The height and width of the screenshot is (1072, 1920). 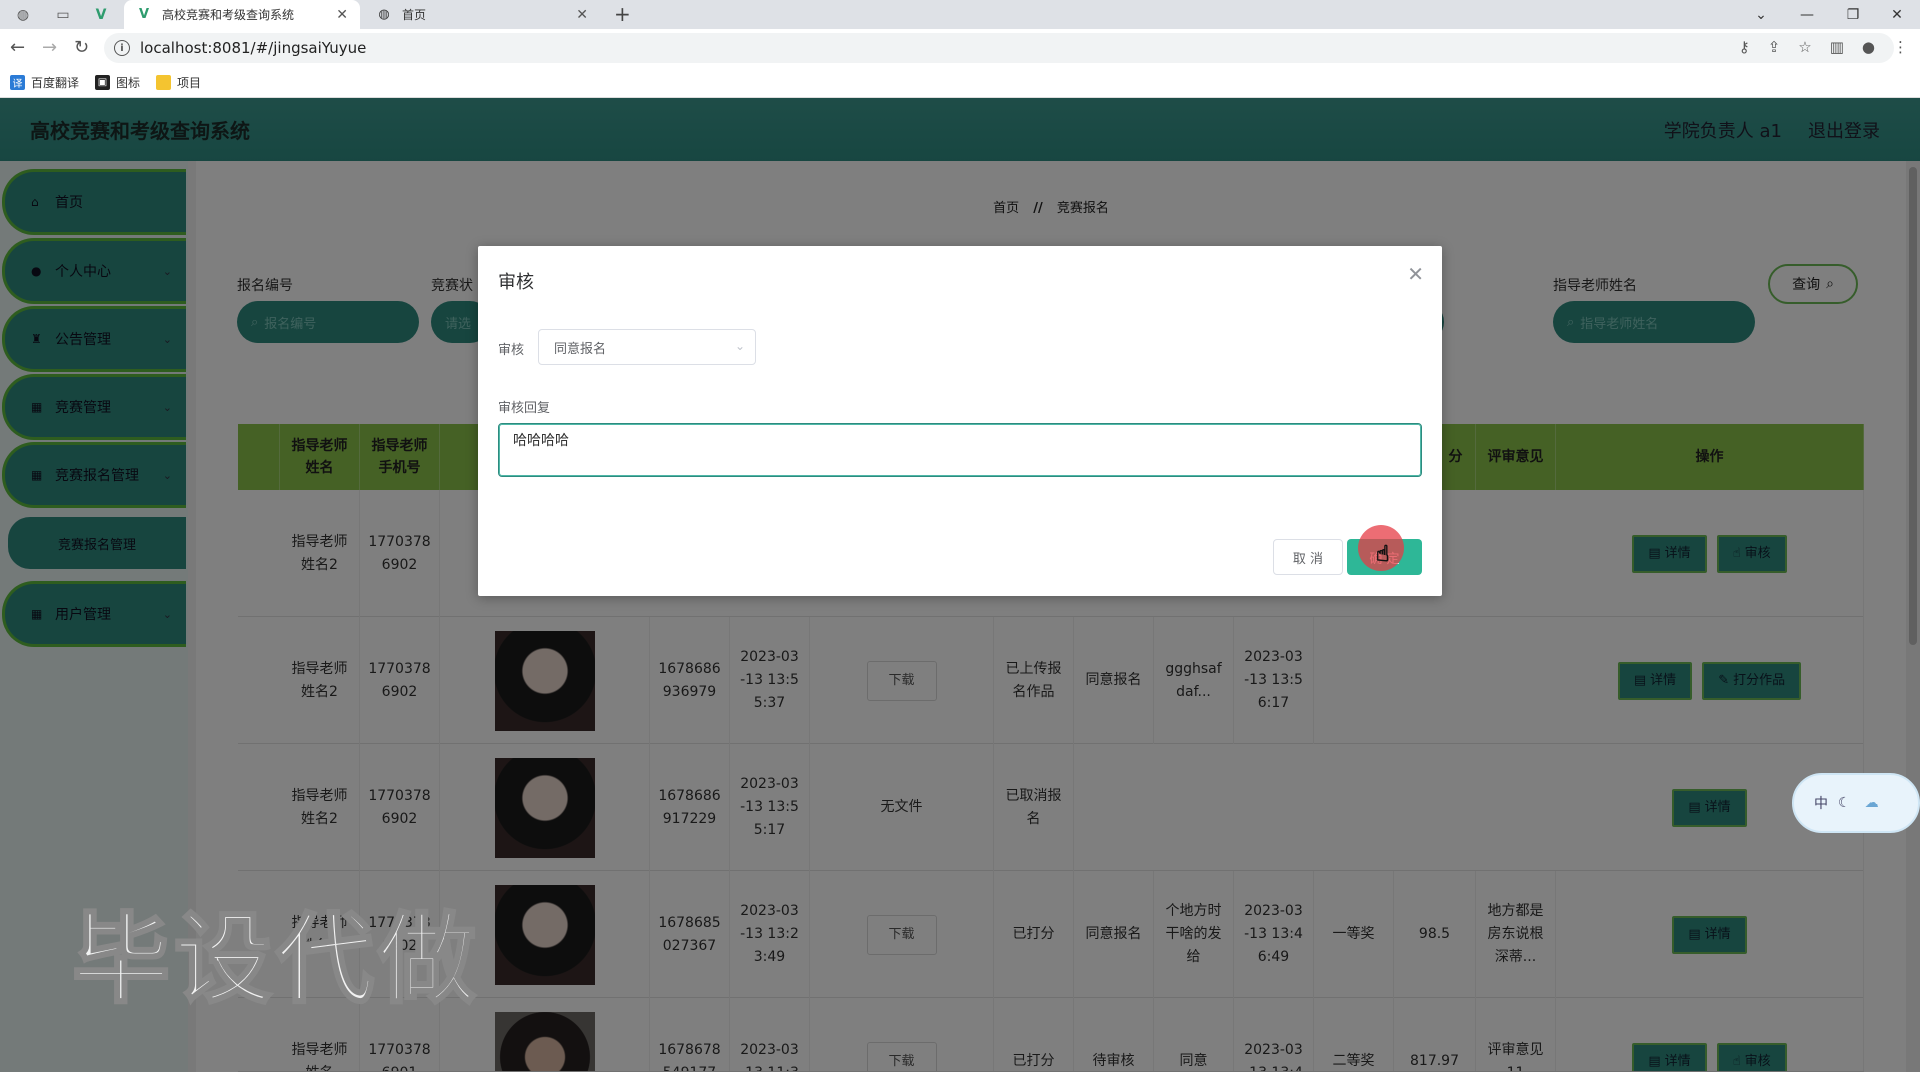 What do you see at coordinates (1871, 803) in the screenshot?
I see `cloud-icon: ☁` at bounding box center [1871, 803].